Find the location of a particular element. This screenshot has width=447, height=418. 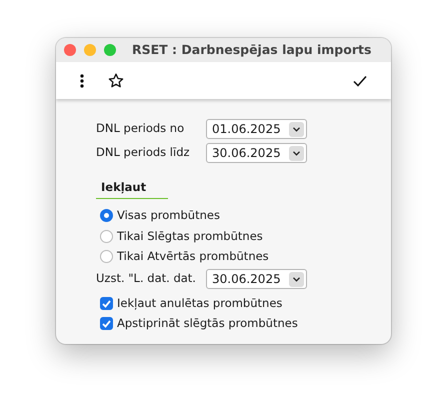

checkbox-label: Iekļaut anulētas prombūtnes is located at coordinates (199, 303).